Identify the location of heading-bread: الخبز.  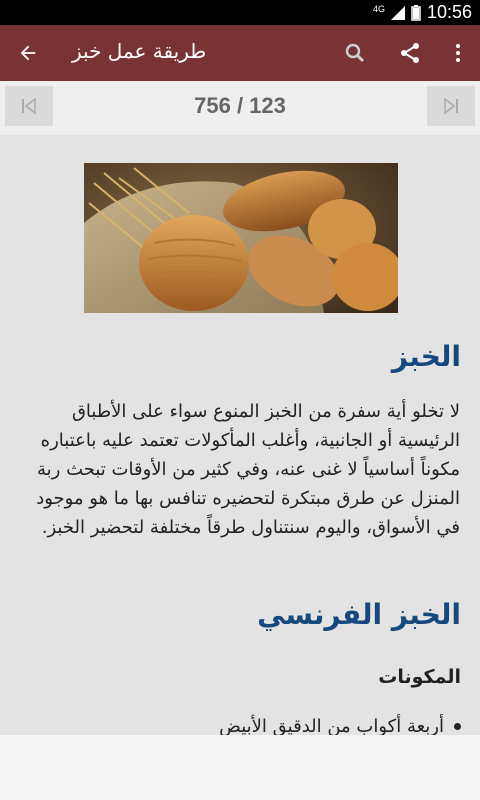
(426, 356).